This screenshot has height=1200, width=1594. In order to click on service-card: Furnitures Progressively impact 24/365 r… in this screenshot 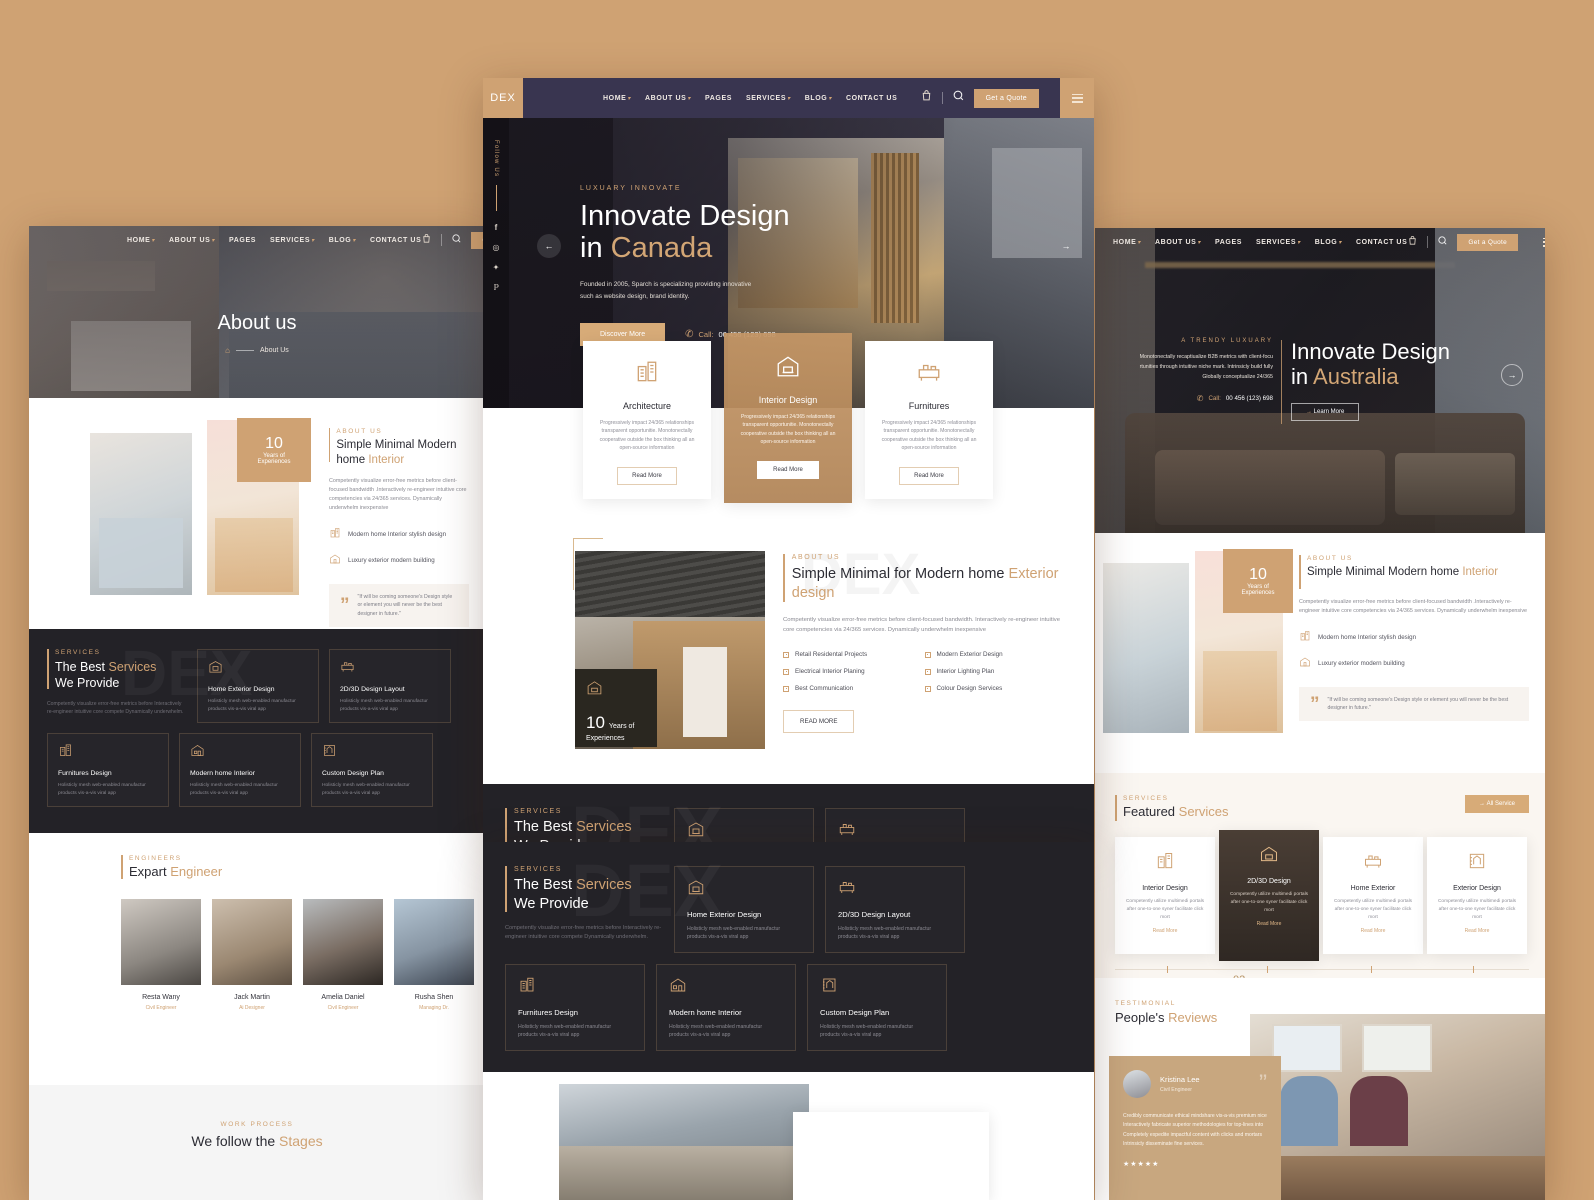, I will do `click(929, 420)`.